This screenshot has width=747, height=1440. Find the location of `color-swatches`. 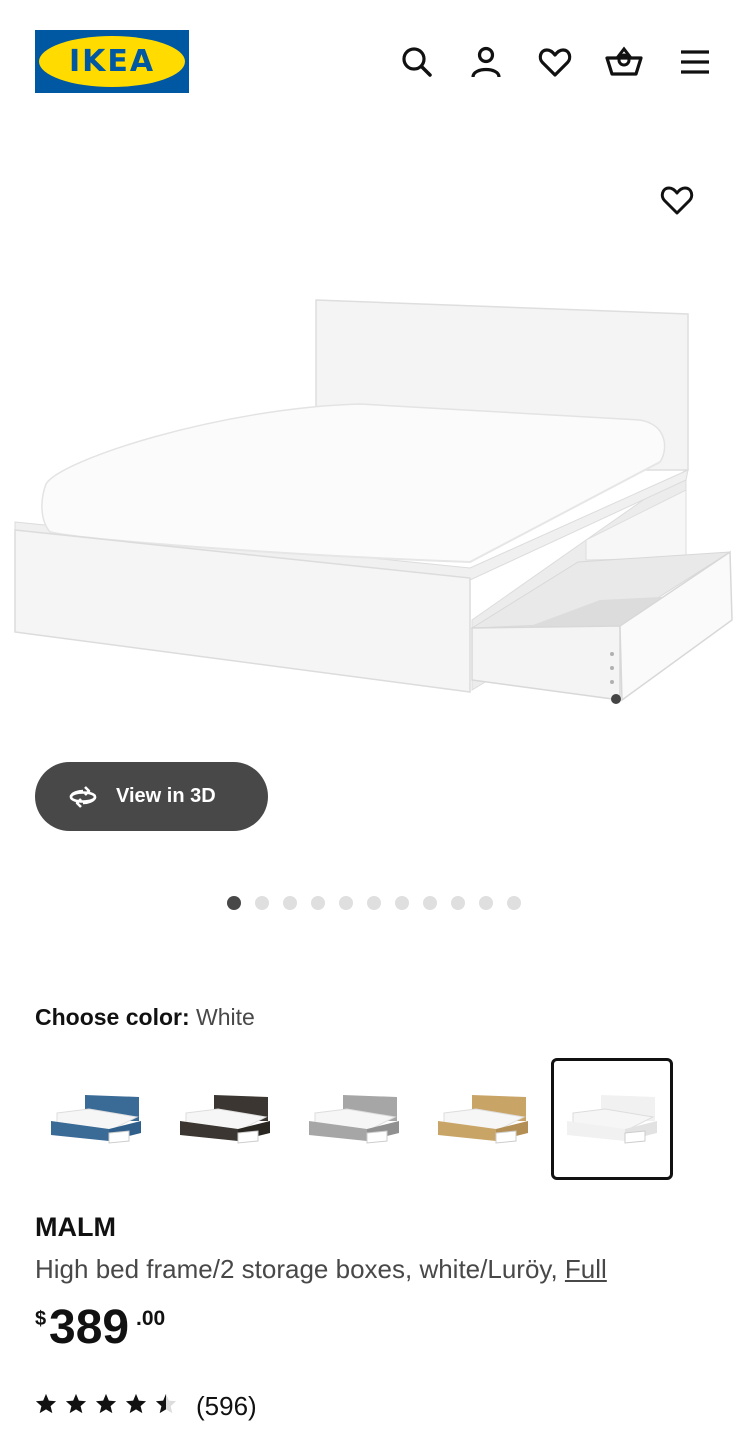

color-swatches is located at coordinates (355, 1119).